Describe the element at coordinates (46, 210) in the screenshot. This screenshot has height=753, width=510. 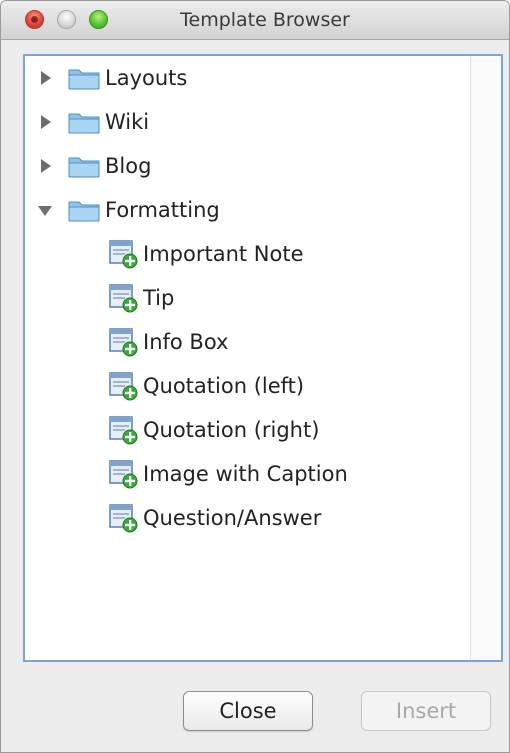
I see `disclosure-expanded-icon` at that location.